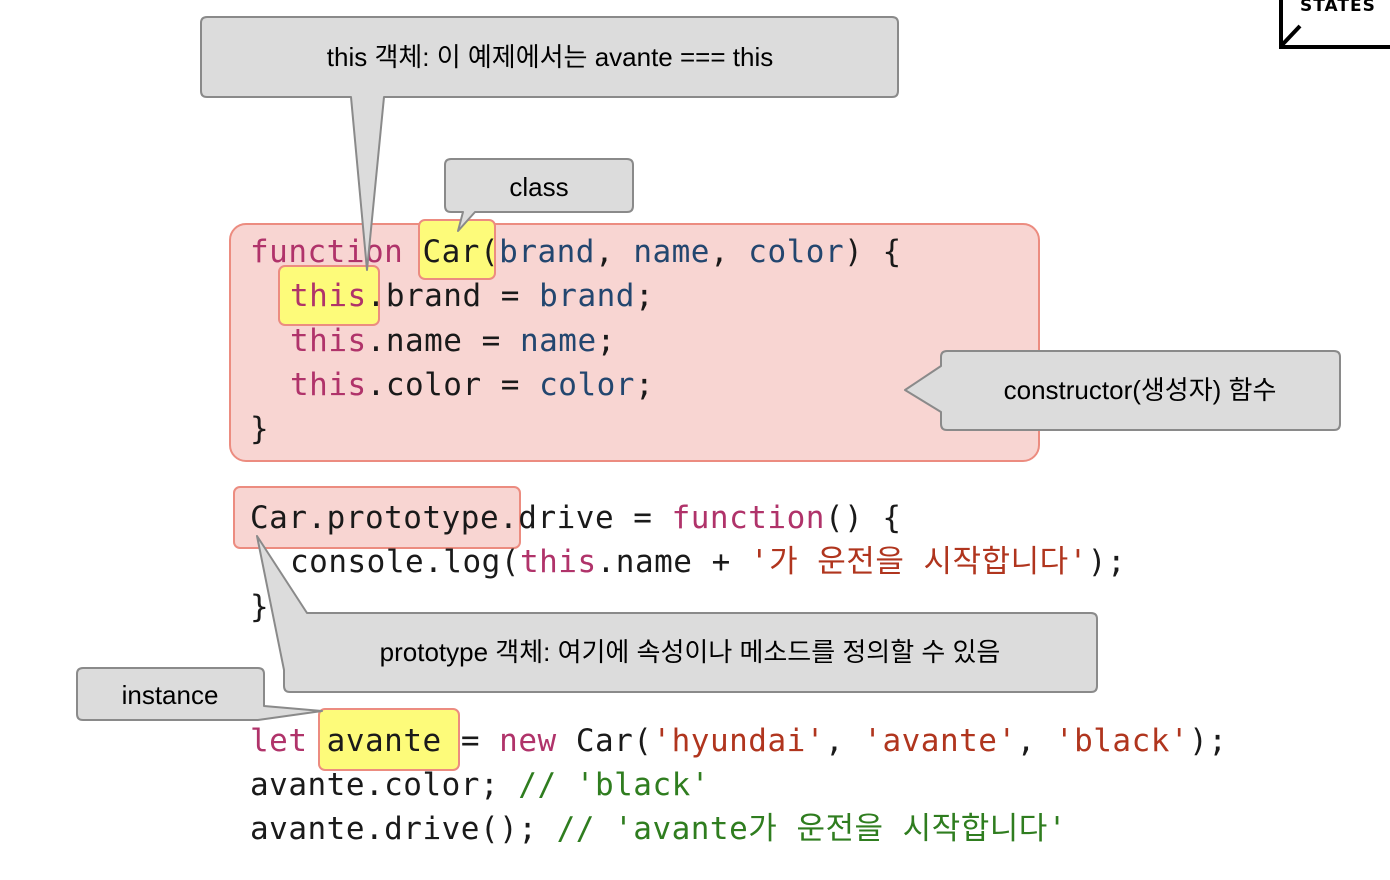 This screenshot has width=1390, height=880. I want to click on code-line-3: this.name = name;, so click(453, 341).